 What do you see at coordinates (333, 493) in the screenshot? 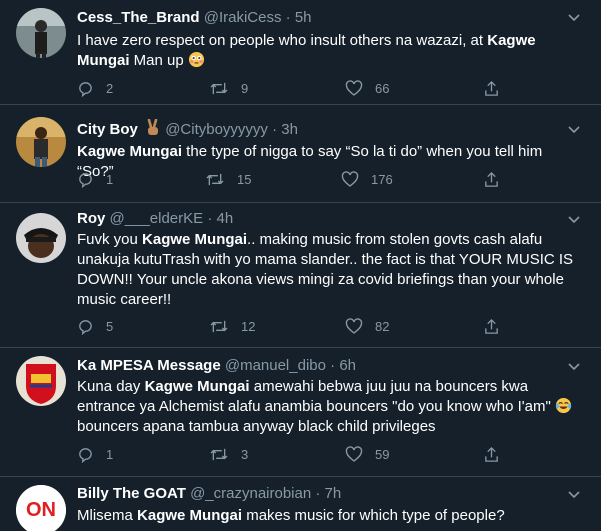
I see `timestamp: 7h` at bounding box center [333, 493].